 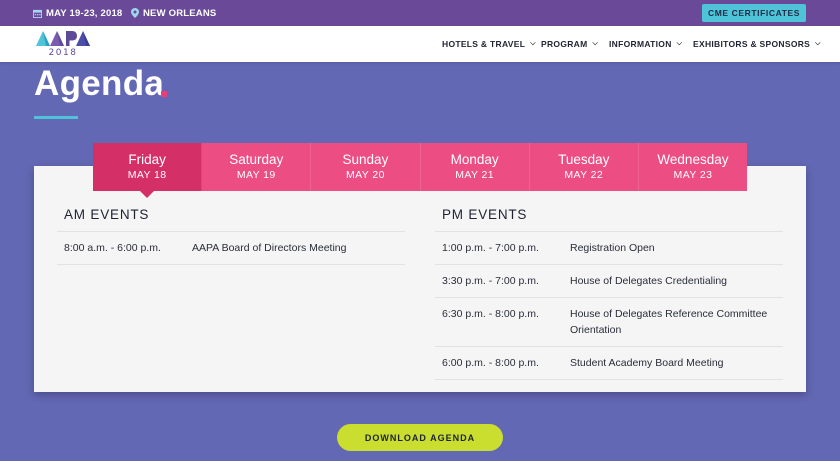 I want to click on nav-information-label: INFORMATION, so click(x=640, y=44).